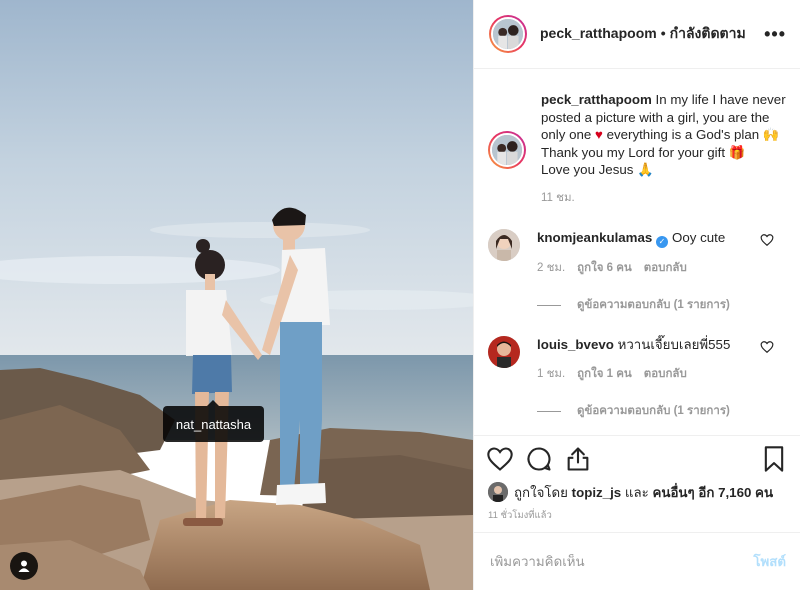 Image resolution: width=800 pixels, height=590 pixels. What do you see at coordinates (587, 169) in the screenshot?
I see `caption-text-3: Love you Jesus` at bounding box center [587, 169].